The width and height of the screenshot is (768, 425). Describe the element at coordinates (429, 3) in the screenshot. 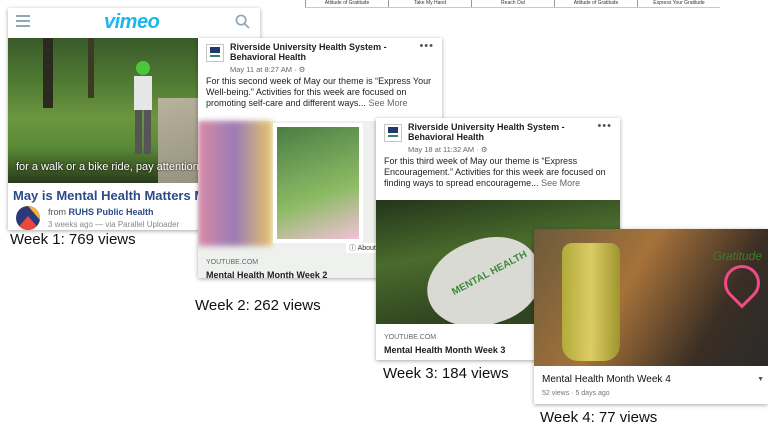

I see `strip-item: Take My Hand` at that location.